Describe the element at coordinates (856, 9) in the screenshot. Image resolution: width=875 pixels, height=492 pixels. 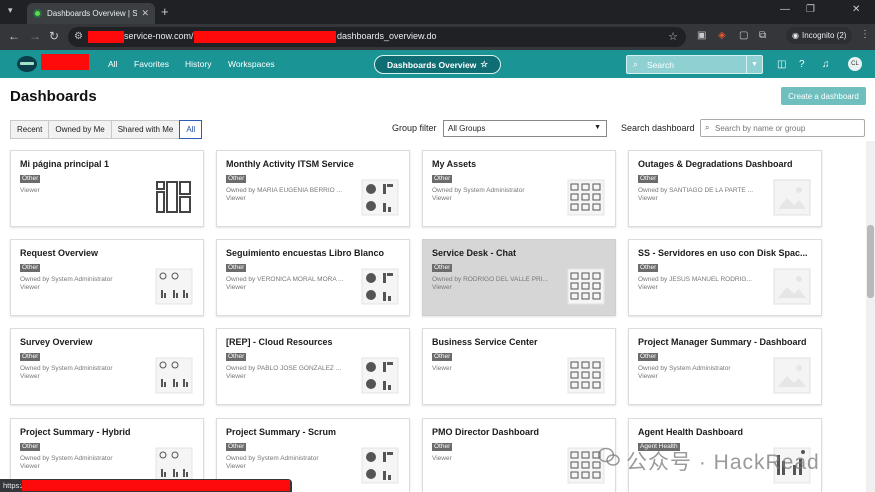
I see `window-close-icon: ✕` at that location.